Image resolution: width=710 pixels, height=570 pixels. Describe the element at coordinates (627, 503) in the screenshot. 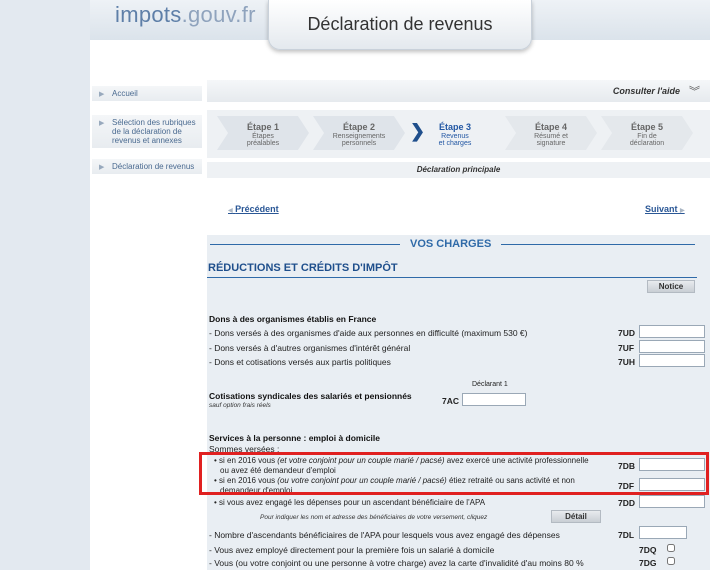

I see `code-7dd: 7DD` at that location.